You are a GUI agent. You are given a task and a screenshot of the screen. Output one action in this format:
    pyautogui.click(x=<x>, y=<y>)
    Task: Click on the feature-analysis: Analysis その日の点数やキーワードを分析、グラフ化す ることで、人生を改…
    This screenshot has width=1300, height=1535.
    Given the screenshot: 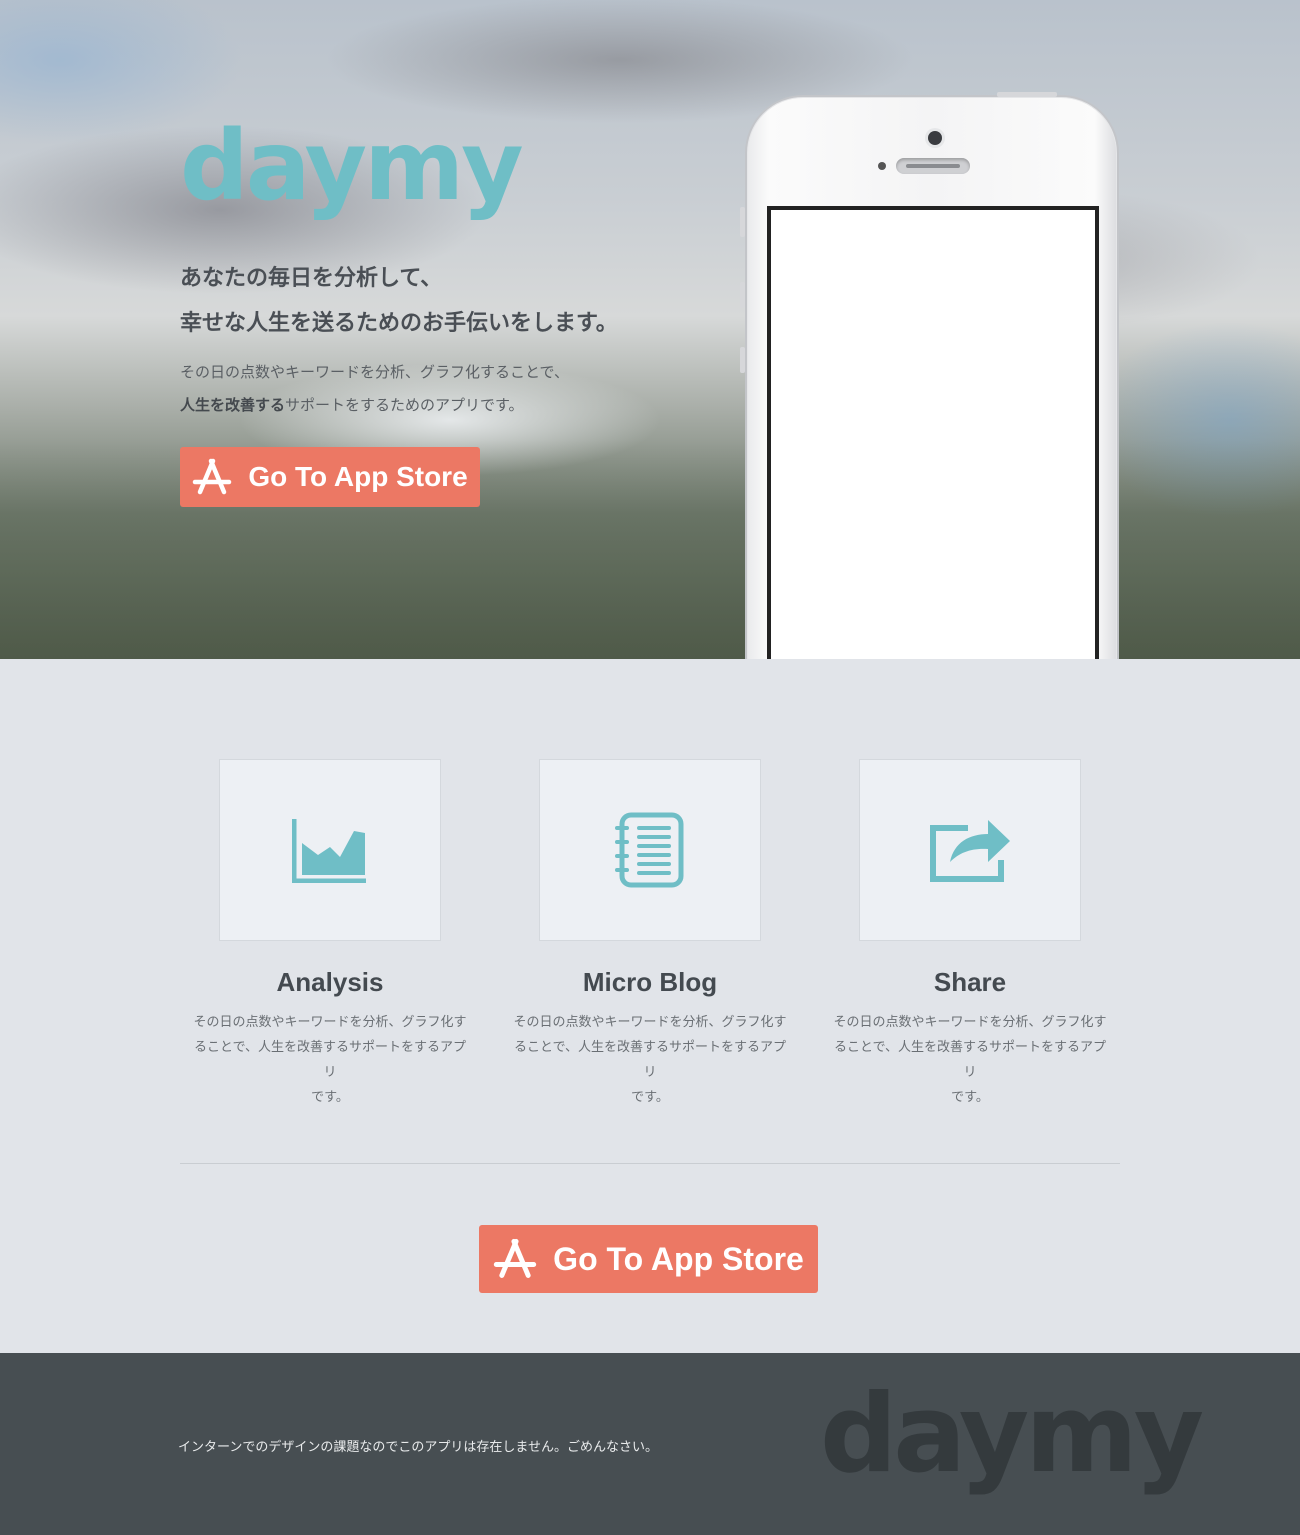 What is the action you would take?
    pyautogui.click(x=330, y=934)
    